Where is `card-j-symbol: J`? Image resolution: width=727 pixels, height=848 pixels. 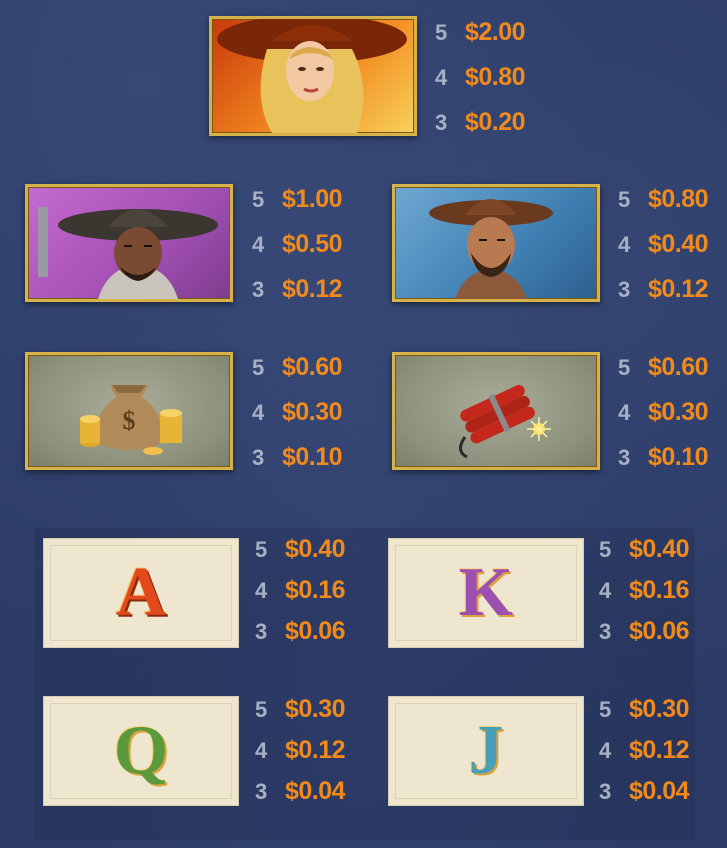
card-j-symbol: J is located at coordinates (486, 751).